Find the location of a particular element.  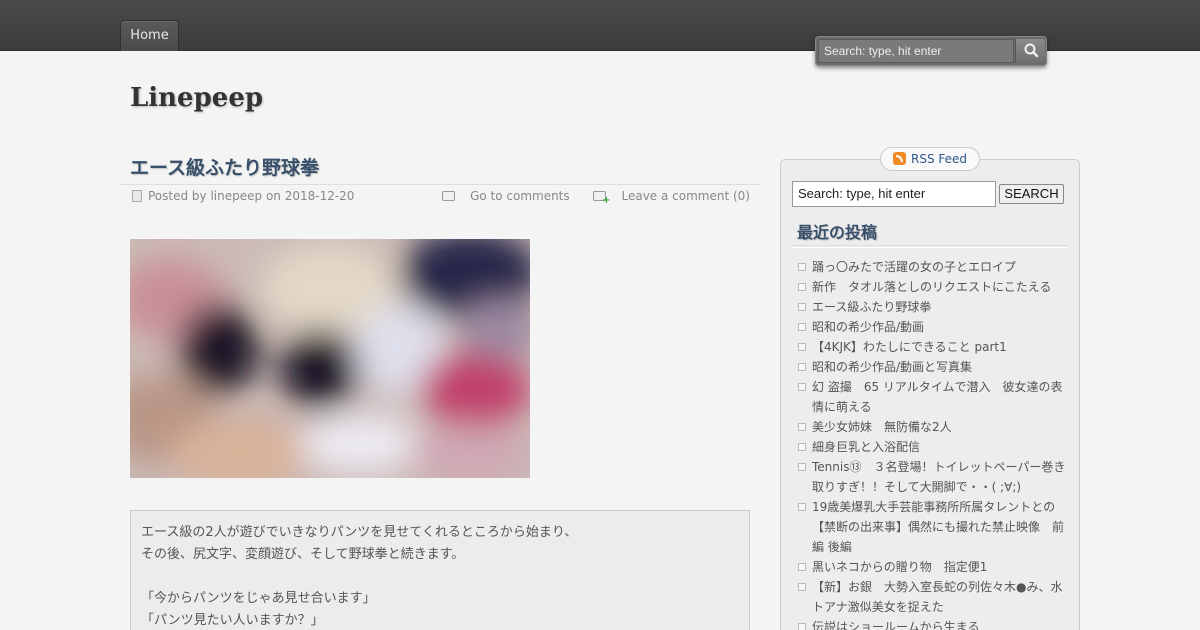

site-title: Linepeep is located at coordinates (196, 98).